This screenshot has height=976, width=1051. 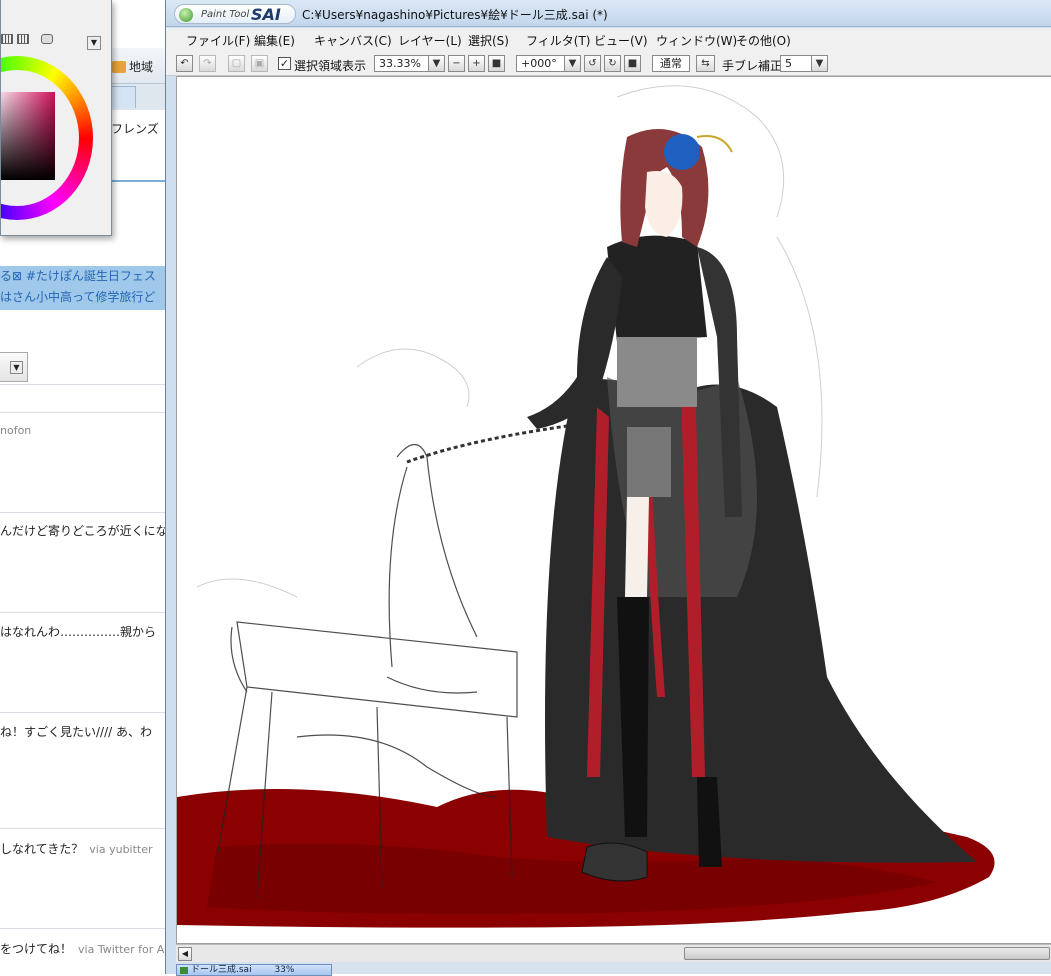 What do you see at coordinates (259, 63) in the screenshot?
I see `invert-selection-button: ▣` at bounding box center [259, 63].